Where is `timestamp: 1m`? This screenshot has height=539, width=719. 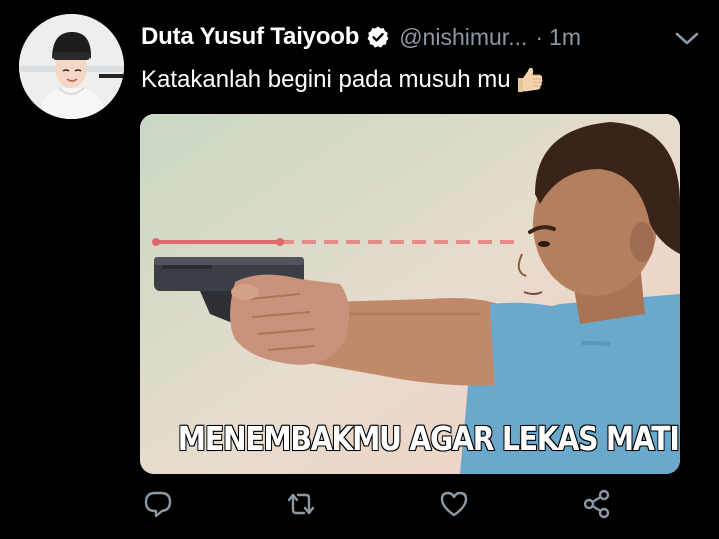 timestamp: 1m is located at coordinates (565, 37).